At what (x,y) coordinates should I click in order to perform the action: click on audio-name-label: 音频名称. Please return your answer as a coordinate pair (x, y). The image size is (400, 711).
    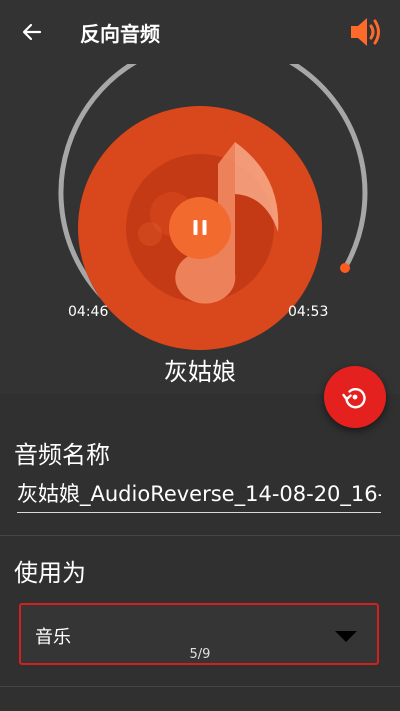
    Looking at the image, I should click on (62, 455).